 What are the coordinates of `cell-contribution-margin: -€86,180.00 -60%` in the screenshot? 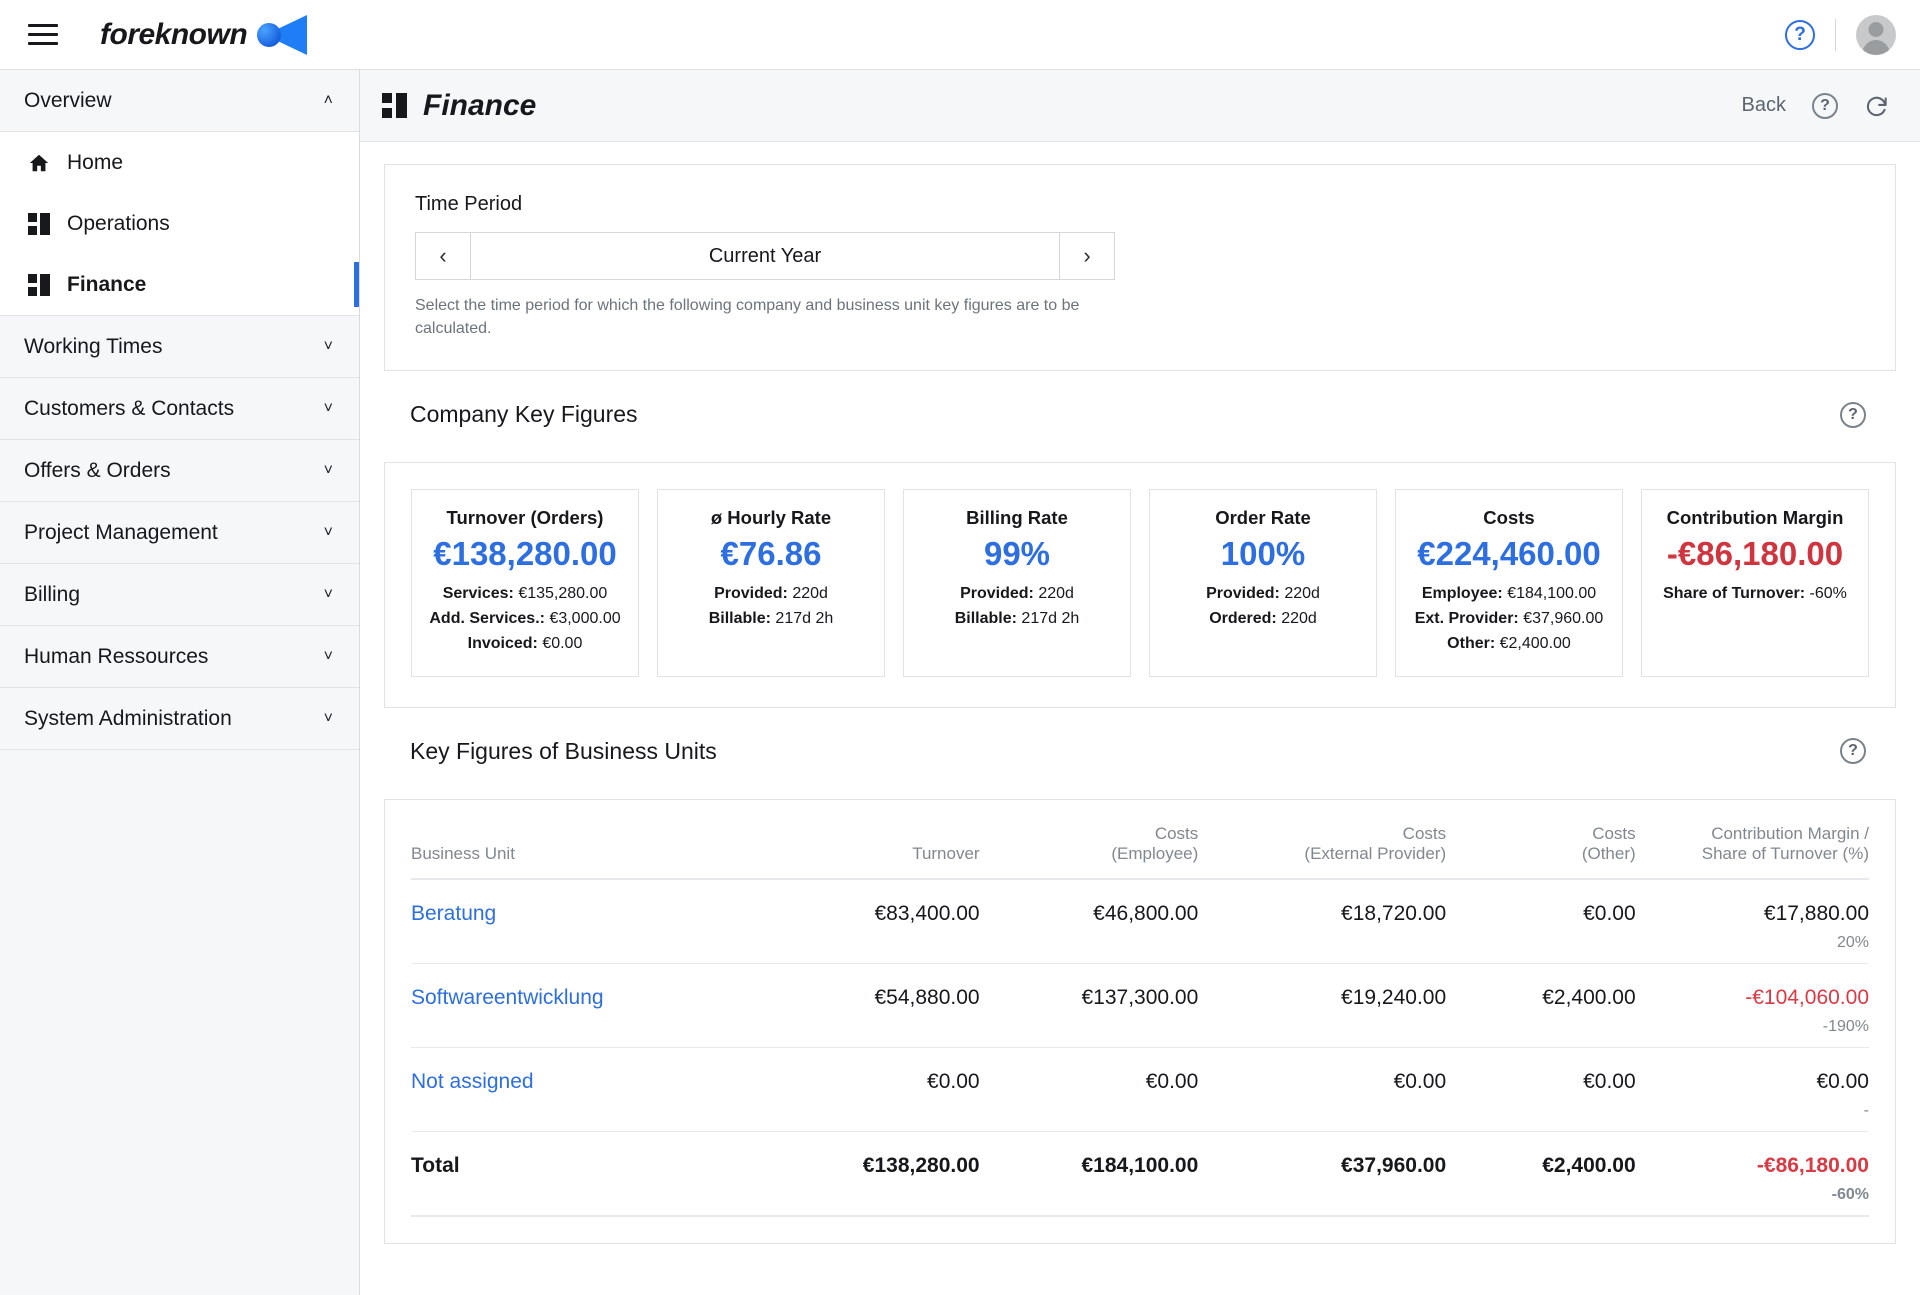 It's located at (1752, 1174).